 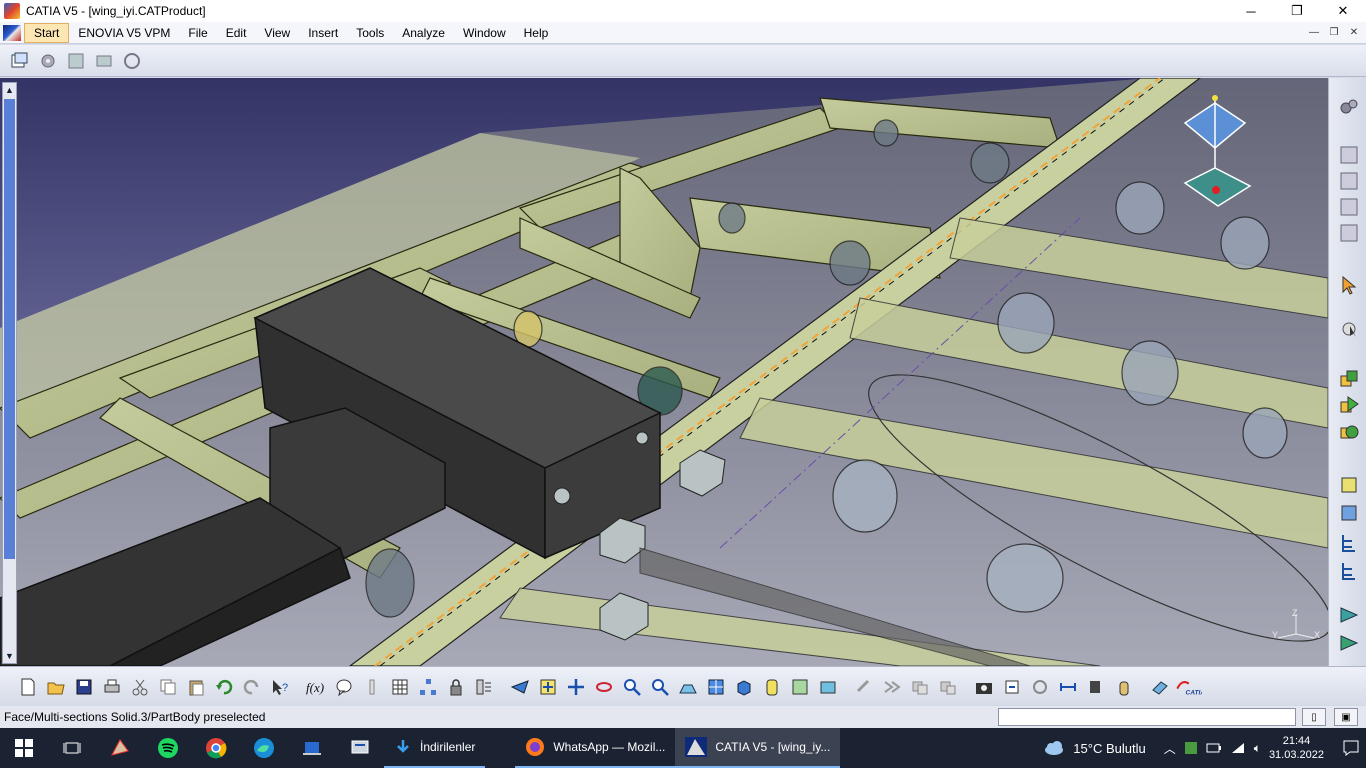 I want to click on explode-icon, so click(x=892, y=687).